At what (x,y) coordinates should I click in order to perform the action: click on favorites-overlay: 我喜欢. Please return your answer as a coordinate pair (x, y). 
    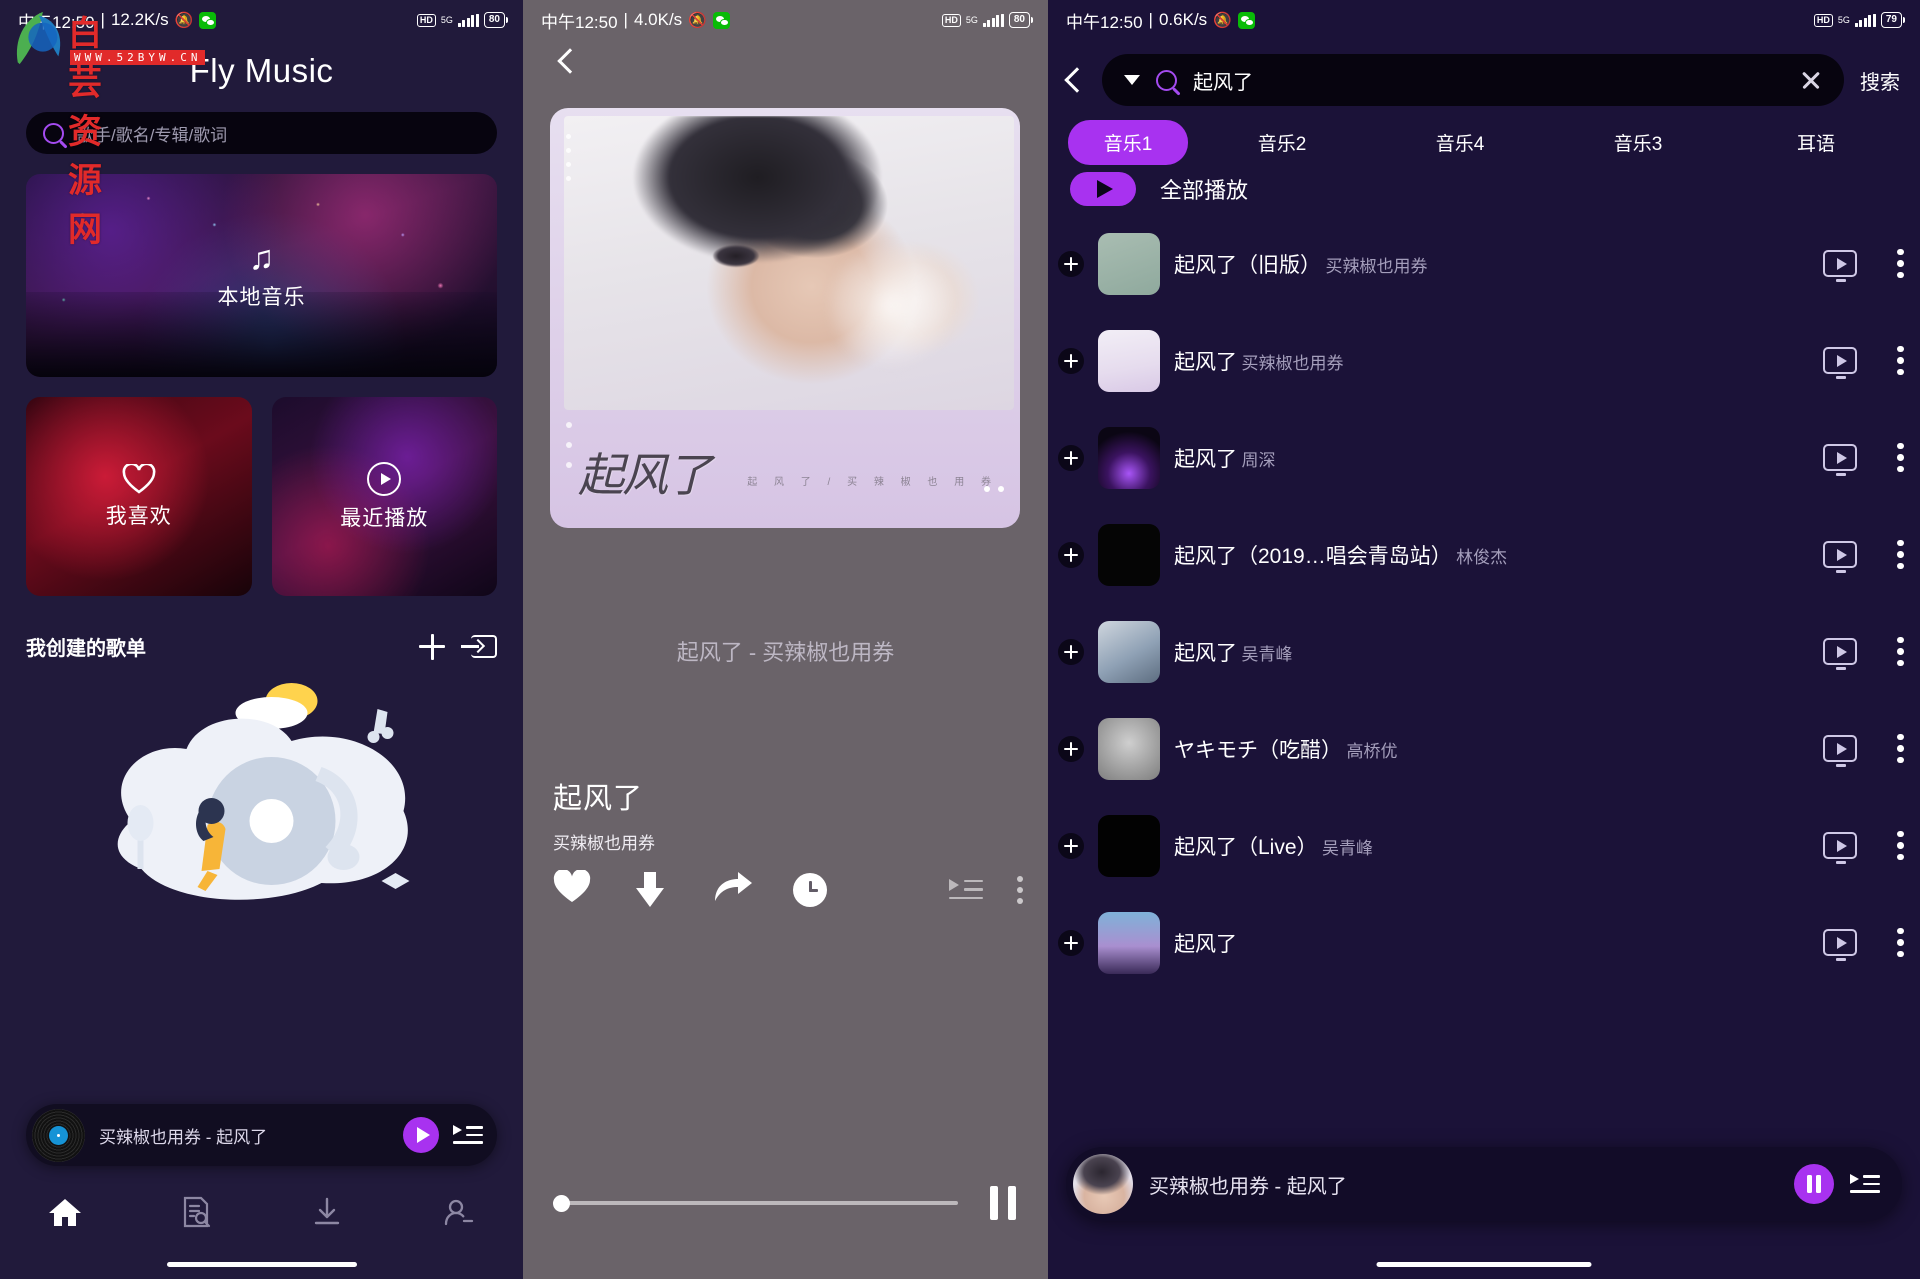
    Looking at the image, I should click on (139, 496).